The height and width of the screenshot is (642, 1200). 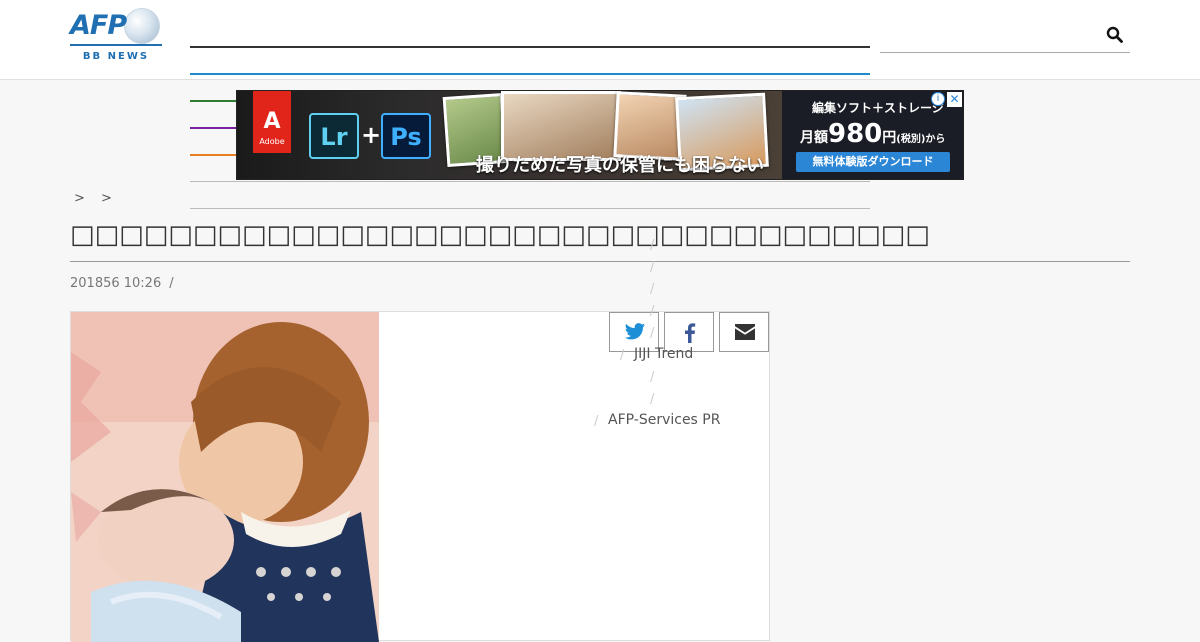 What do you see at coordinates (600, 241) in the screenshot?
I see `page-title: □□□□□□□□□□□□□□□□□□□□□□□□□□□□□□□□□□□` at bounding box center [600, 241].